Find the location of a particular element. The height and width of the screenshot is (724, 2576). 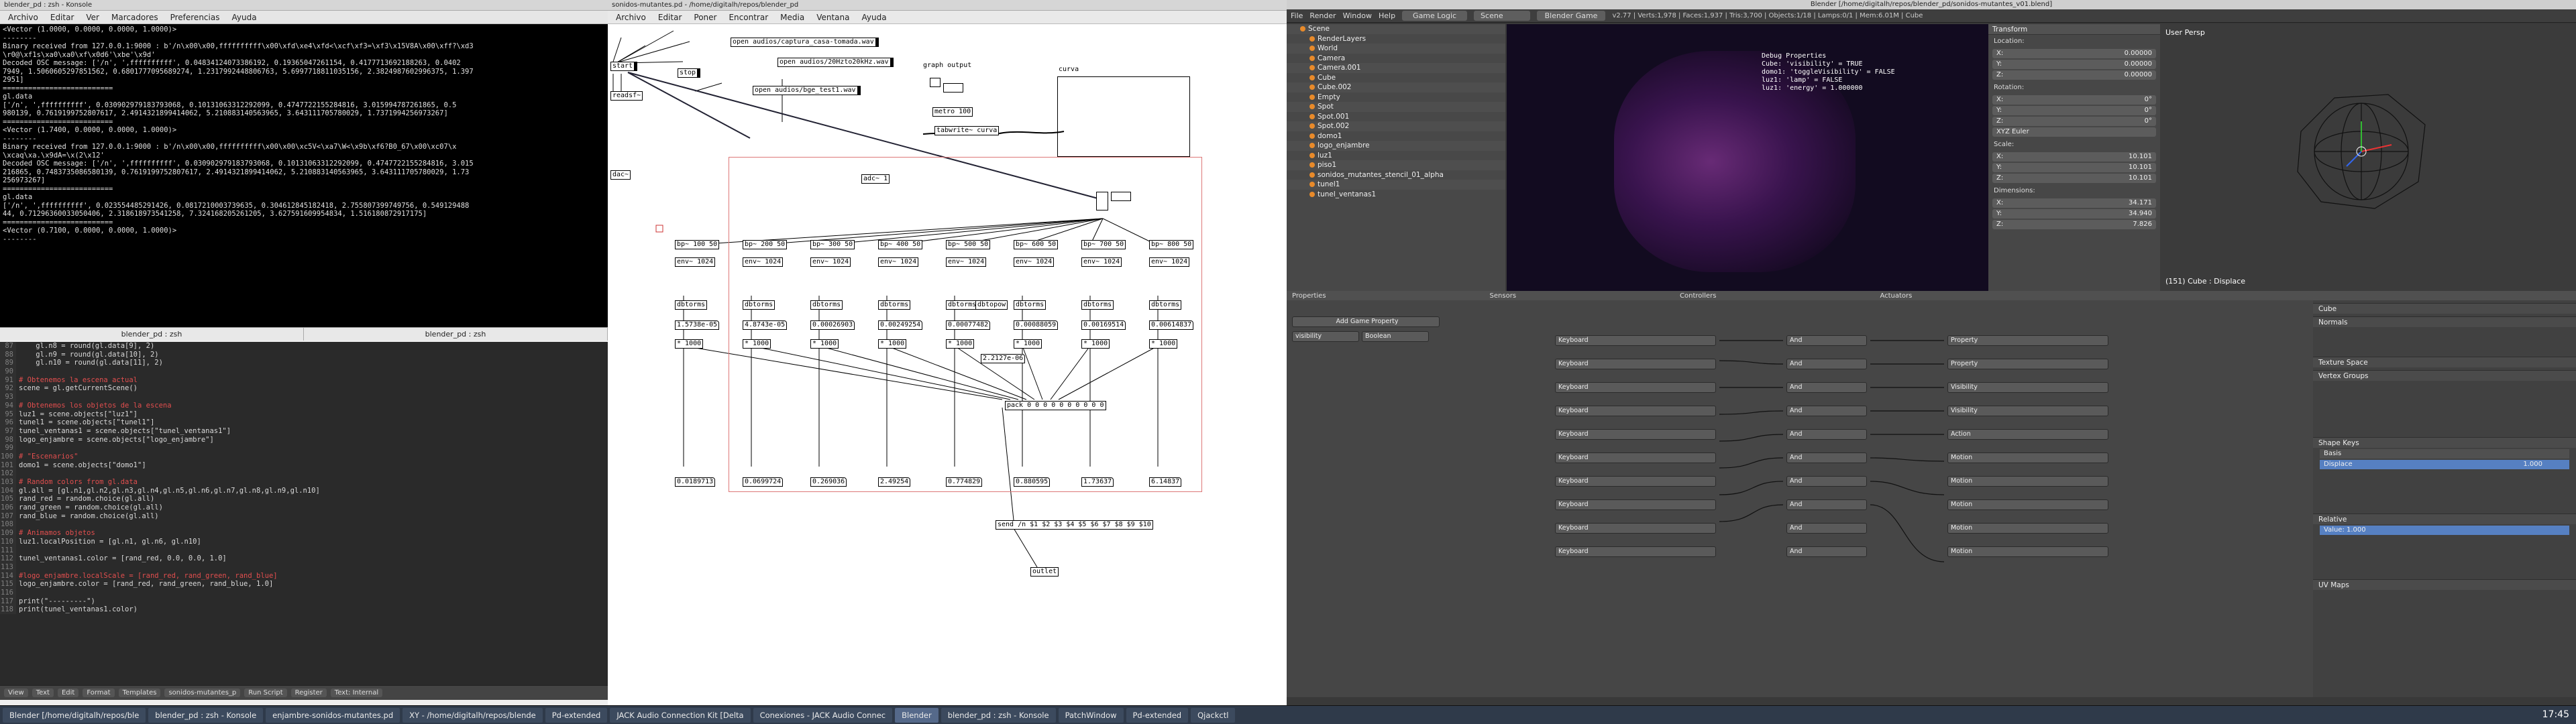

pd-obj-bp: bp~ 300 50 is located at coordinates (832, 244).